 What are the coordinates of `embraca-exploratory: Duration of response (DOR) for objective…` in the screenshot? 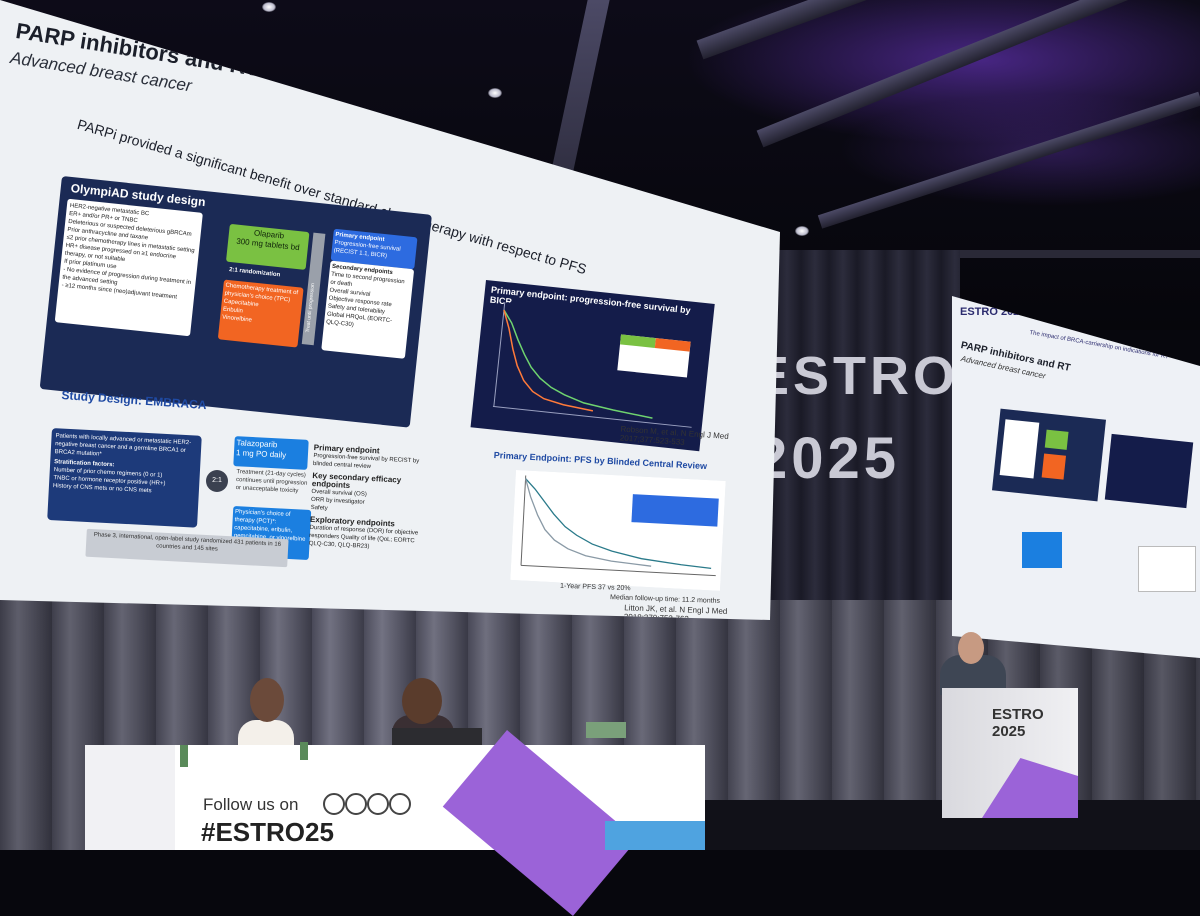 It's located at (363, 537).